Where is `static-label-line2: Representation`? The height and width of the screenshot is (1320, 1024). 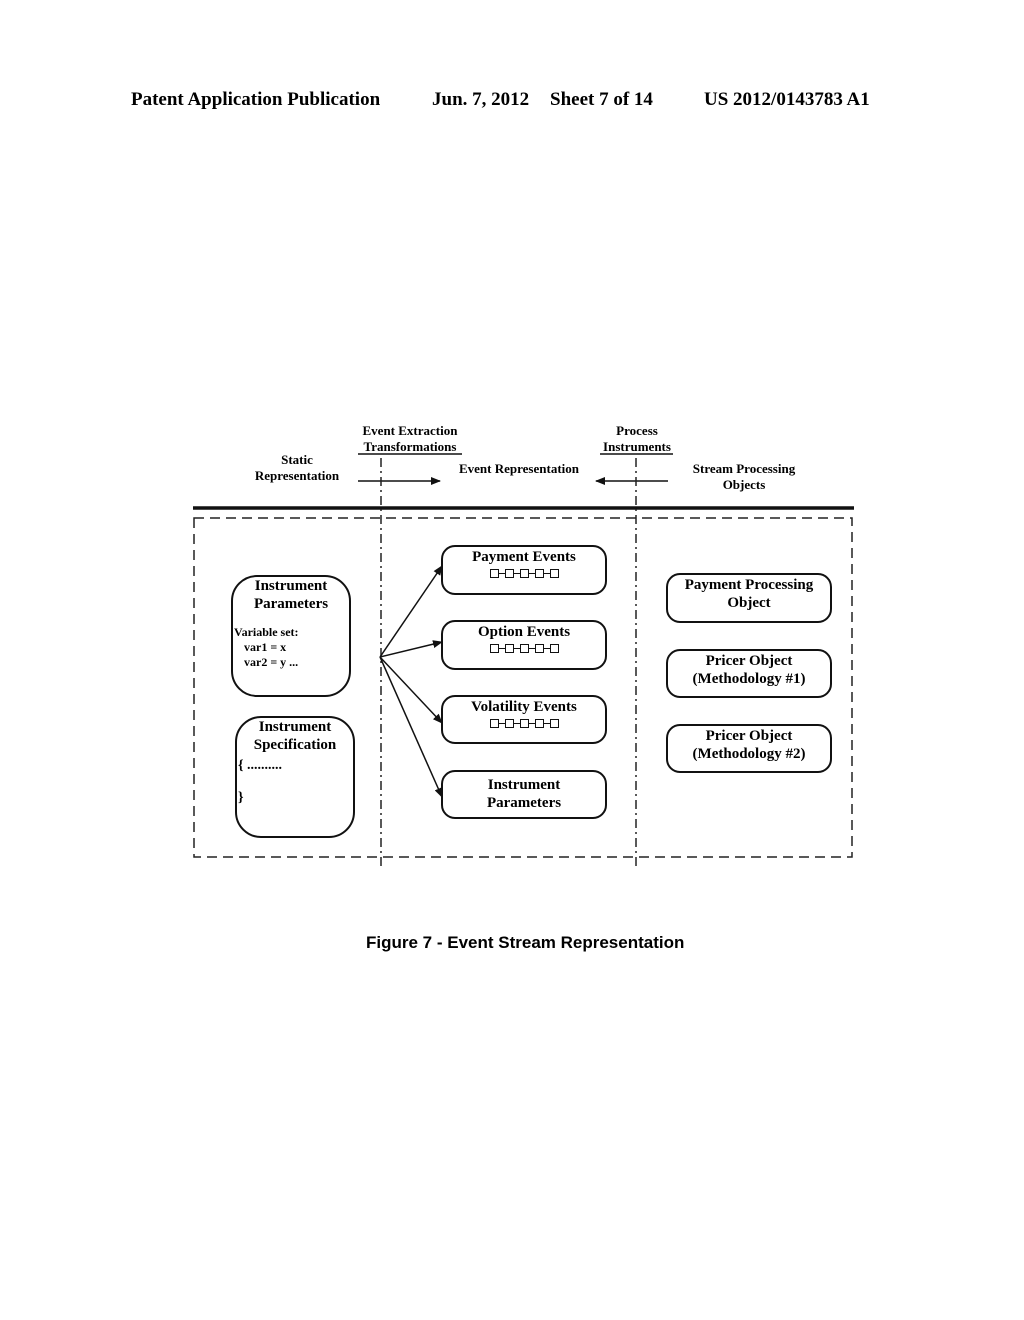
static-label-line2: Representation is located at coordinates (297, 475).